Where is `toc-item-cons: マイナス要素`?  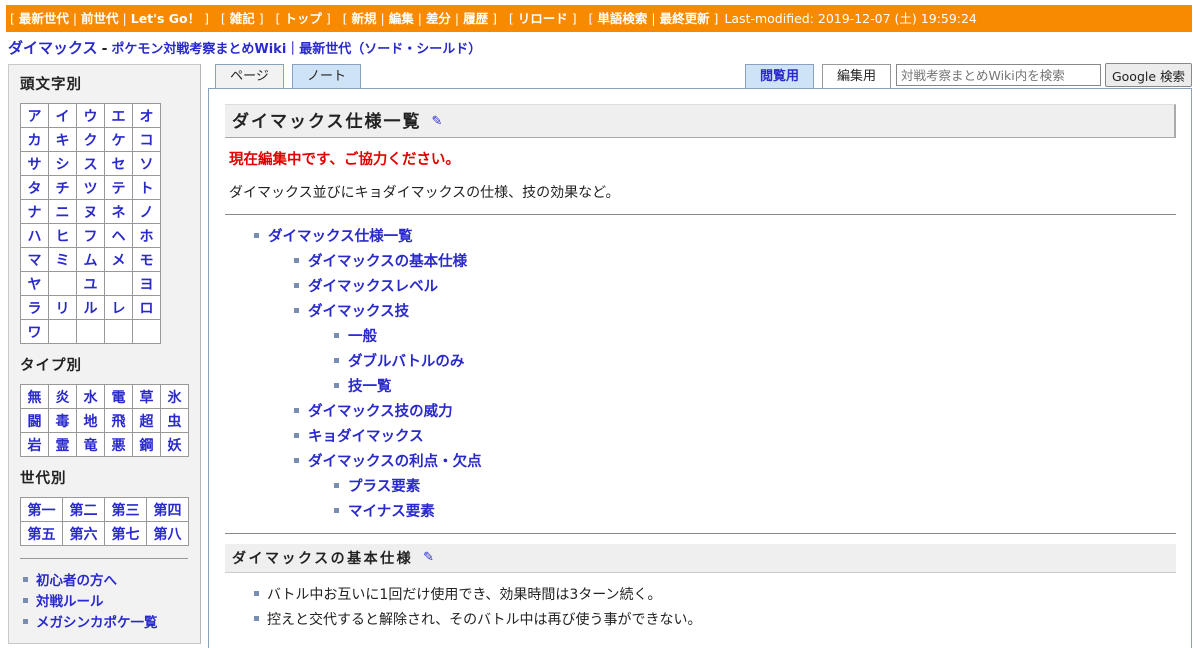
toc-item-cons: マイナス要素 is located at coordinates (384, 512).